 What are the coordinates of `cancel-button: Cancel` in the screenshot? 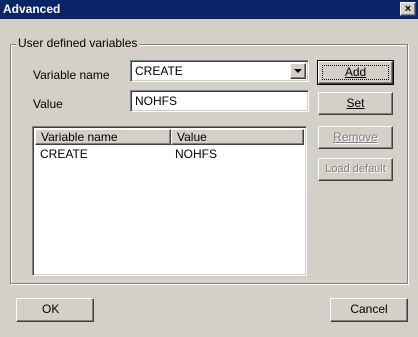 It's located at (369, 310).